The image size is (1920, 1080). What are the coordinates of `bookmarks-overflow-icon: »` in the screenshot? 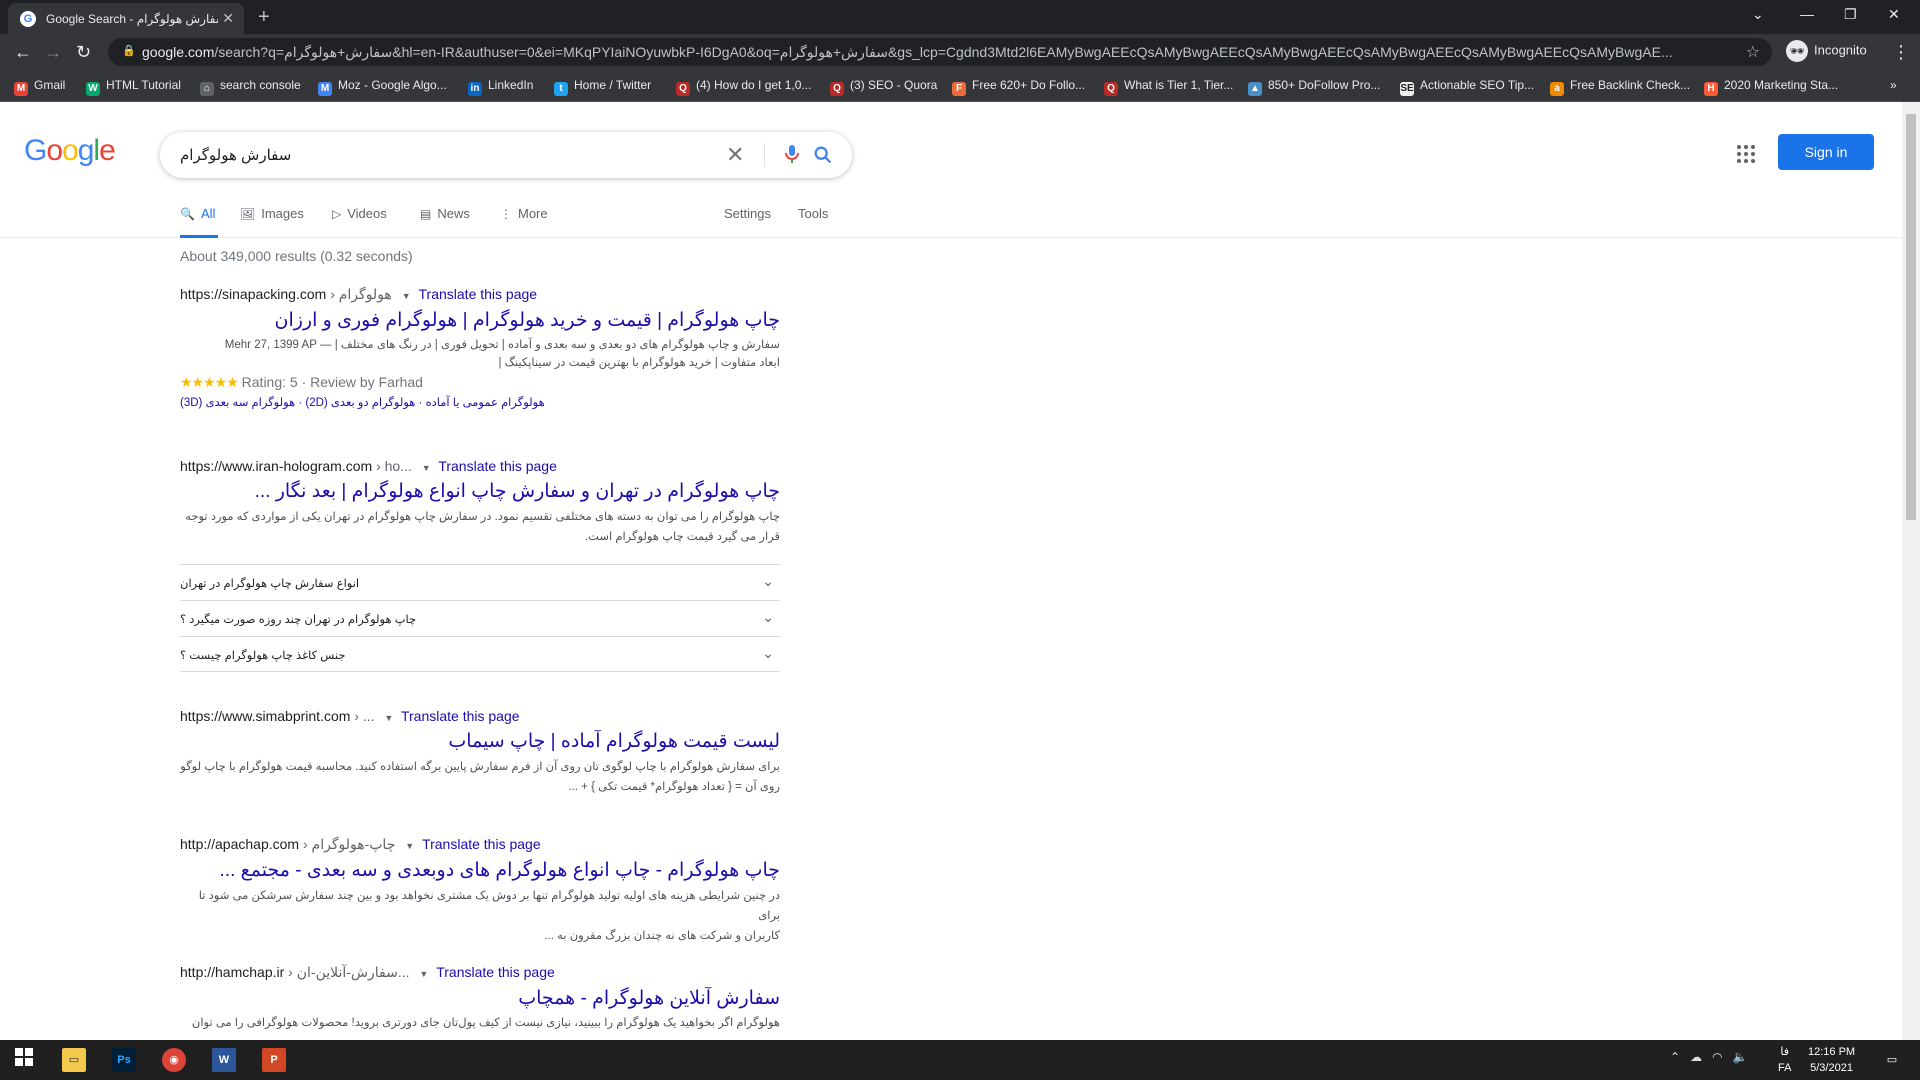 It's located at (1893, 85).